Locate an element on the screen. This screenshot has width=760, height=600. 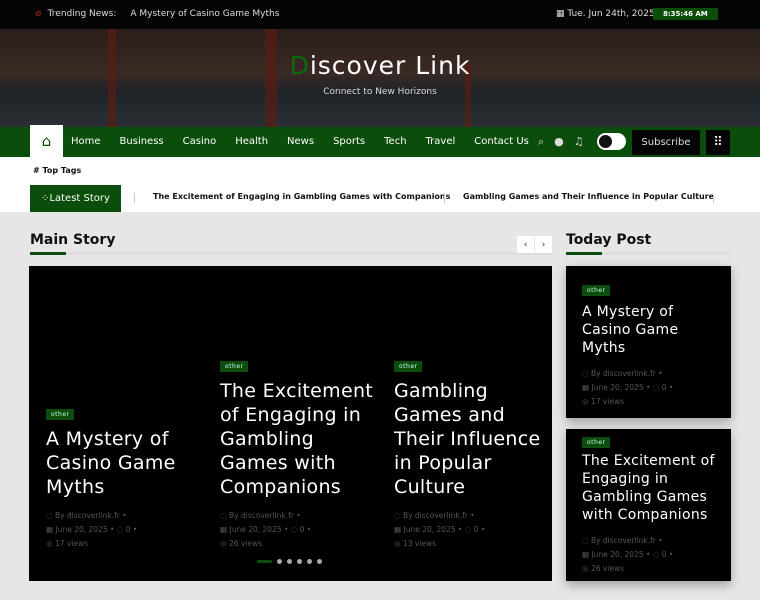
grid-menu-icon: ⠿ is located at coordinates (718, 142).